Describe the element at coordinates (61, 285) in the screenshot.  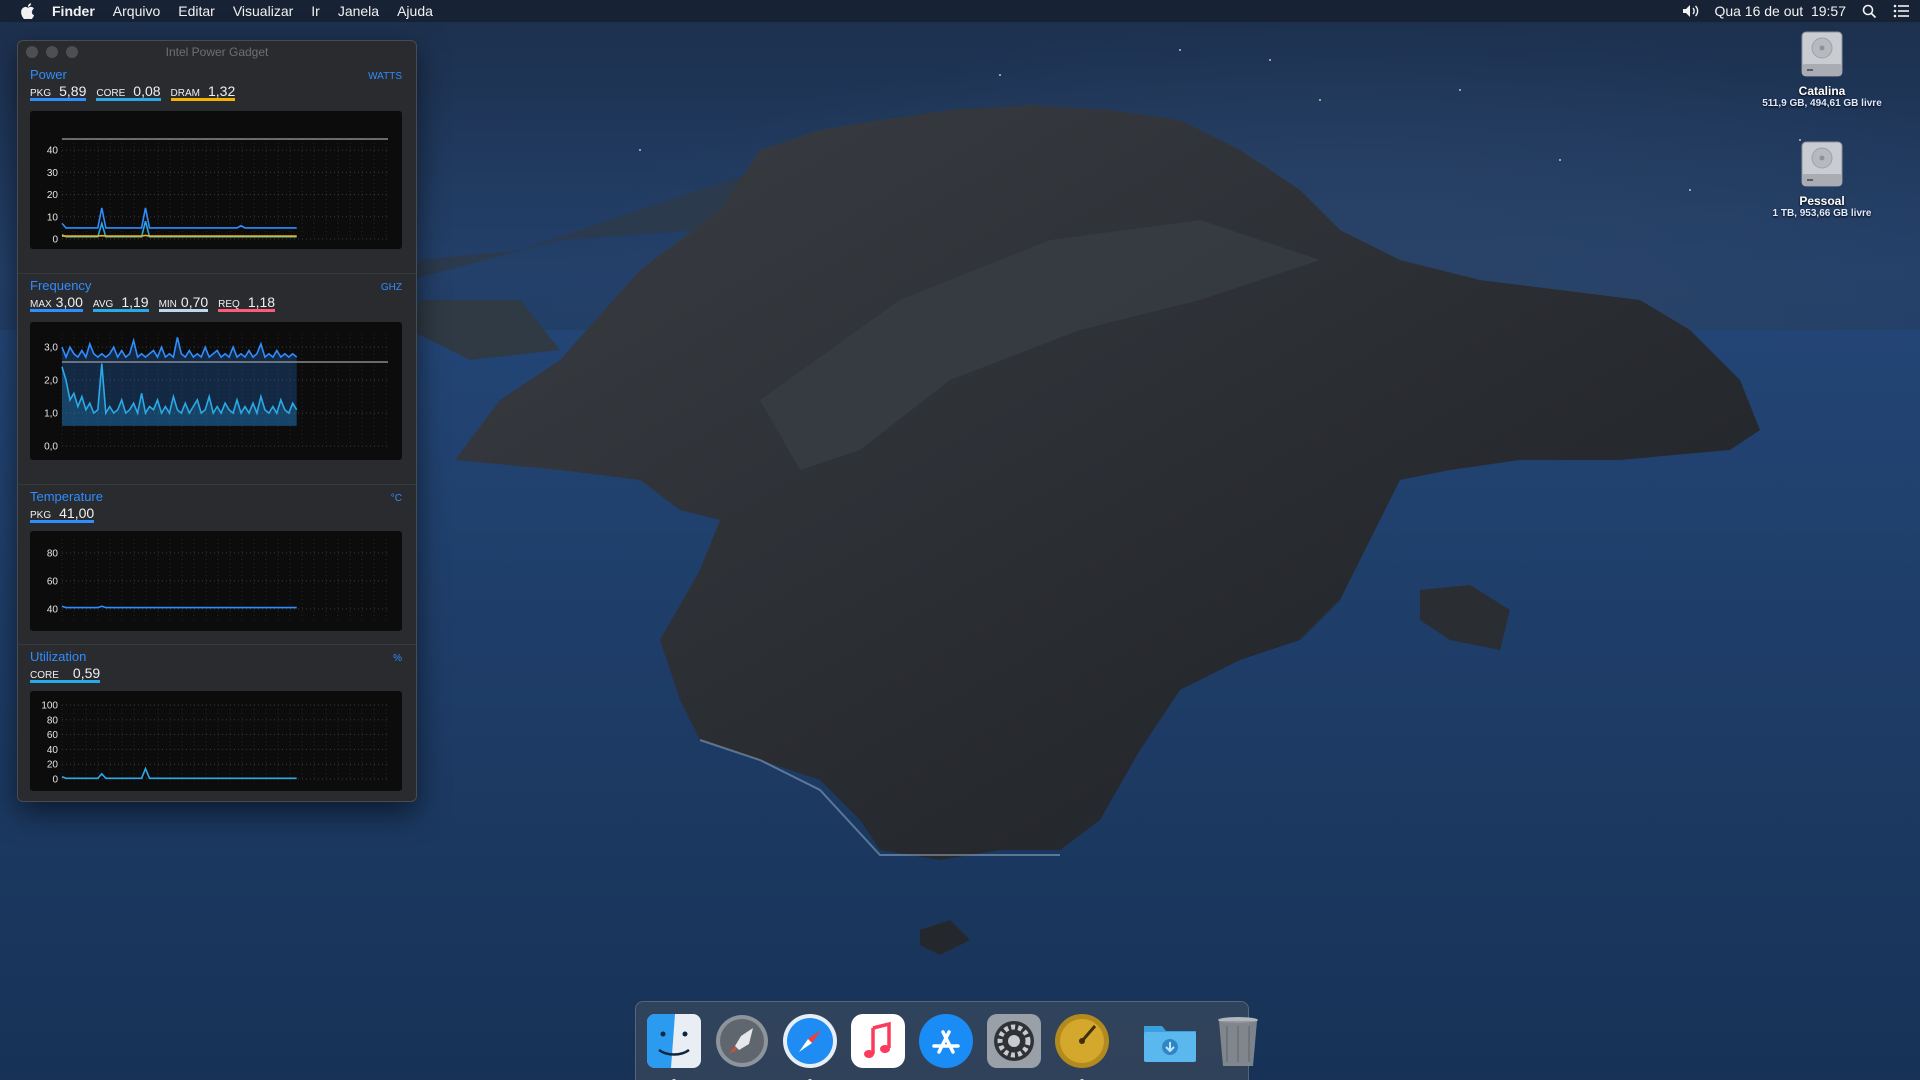
I see `frequency-title: Frequency` at that location.